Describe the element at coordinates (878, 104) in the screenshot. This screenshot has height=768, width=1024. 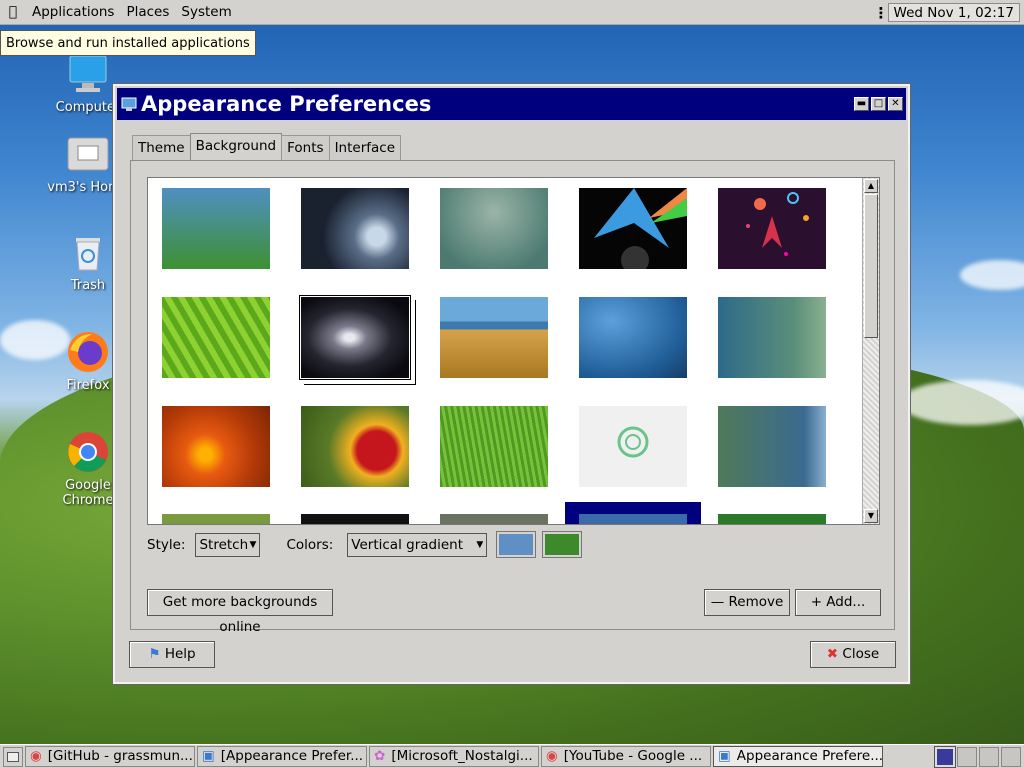
I see `maximize-button: □` at that location.